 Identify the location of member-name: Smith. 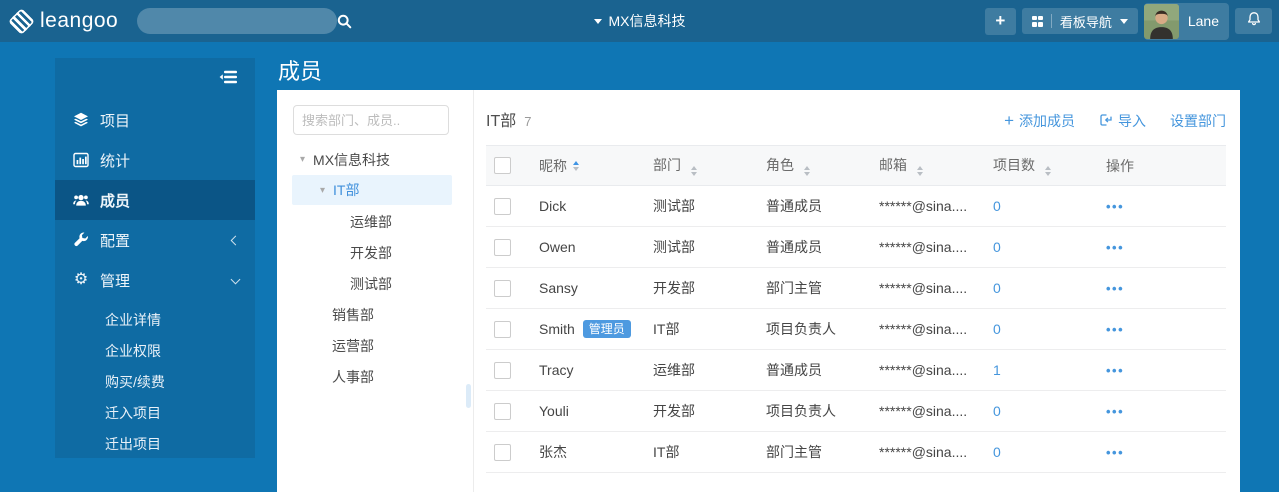
(557, 328).